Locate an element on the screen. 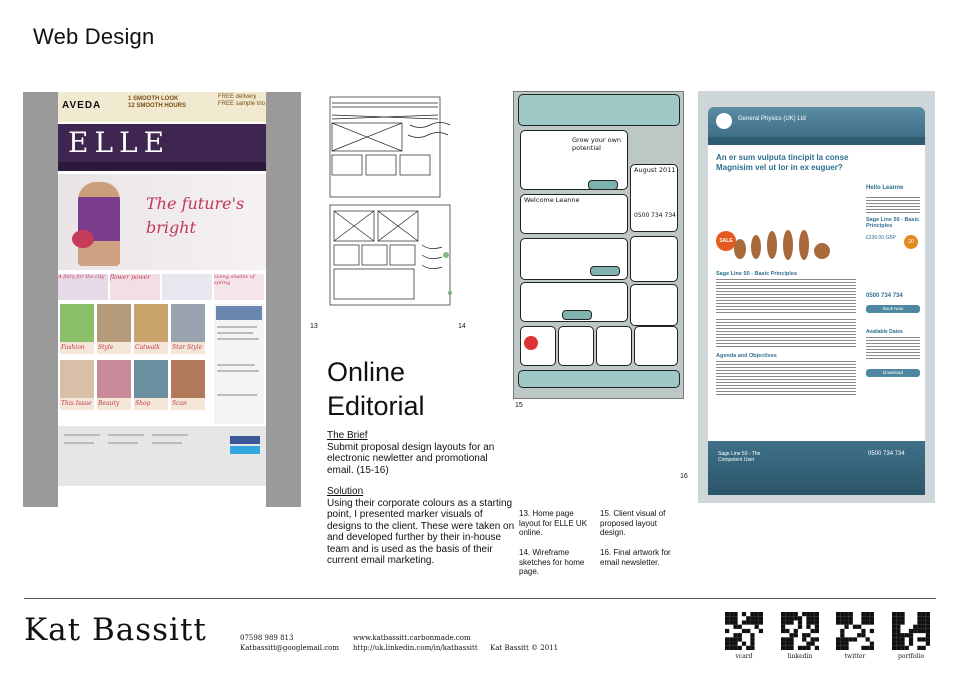 Image resolution: width=960 pixels, height=679 pixels. page-title: Web Design is located at coordinates (94, 36).